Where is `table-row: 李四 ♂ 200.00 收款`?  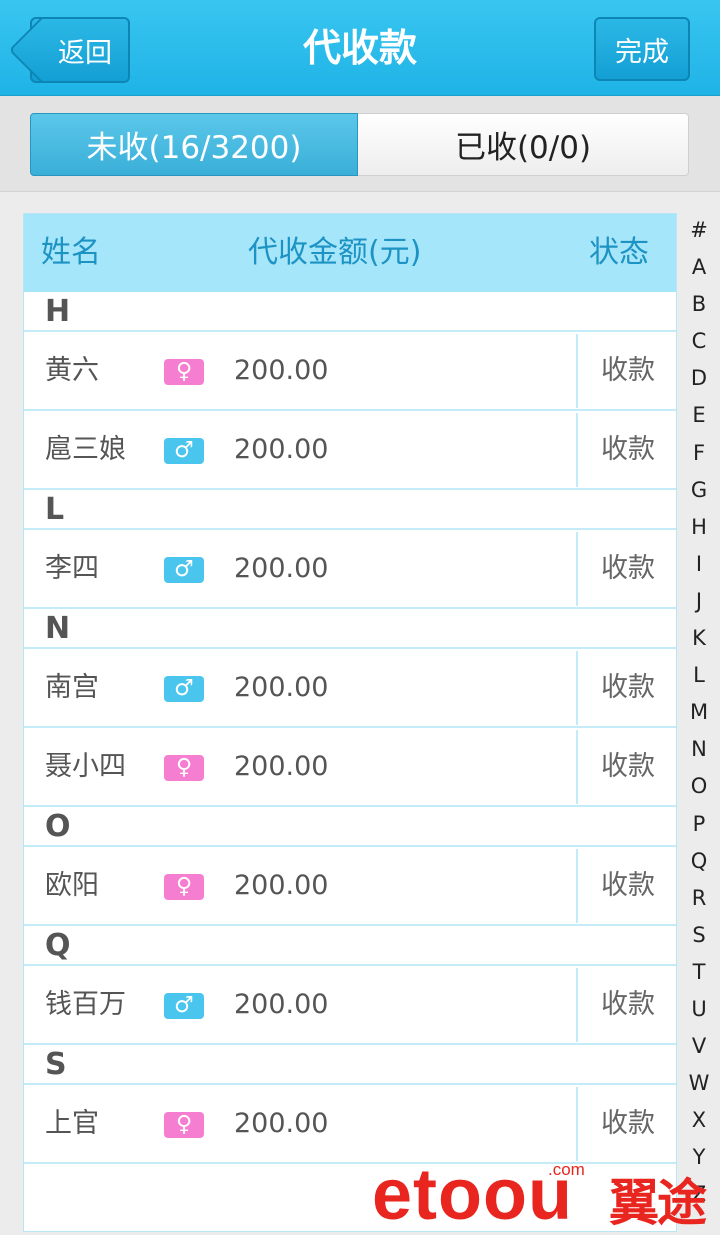
table-row: 李四 ♂ 200.00 收款 is located at coordinates (350, 569).